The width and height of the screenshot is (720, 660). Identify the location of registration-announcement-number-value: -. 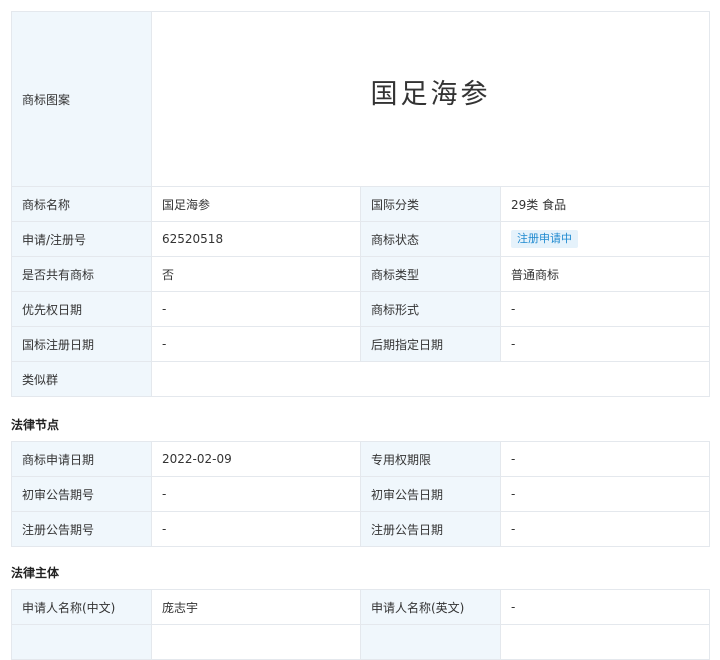
(256, 529).